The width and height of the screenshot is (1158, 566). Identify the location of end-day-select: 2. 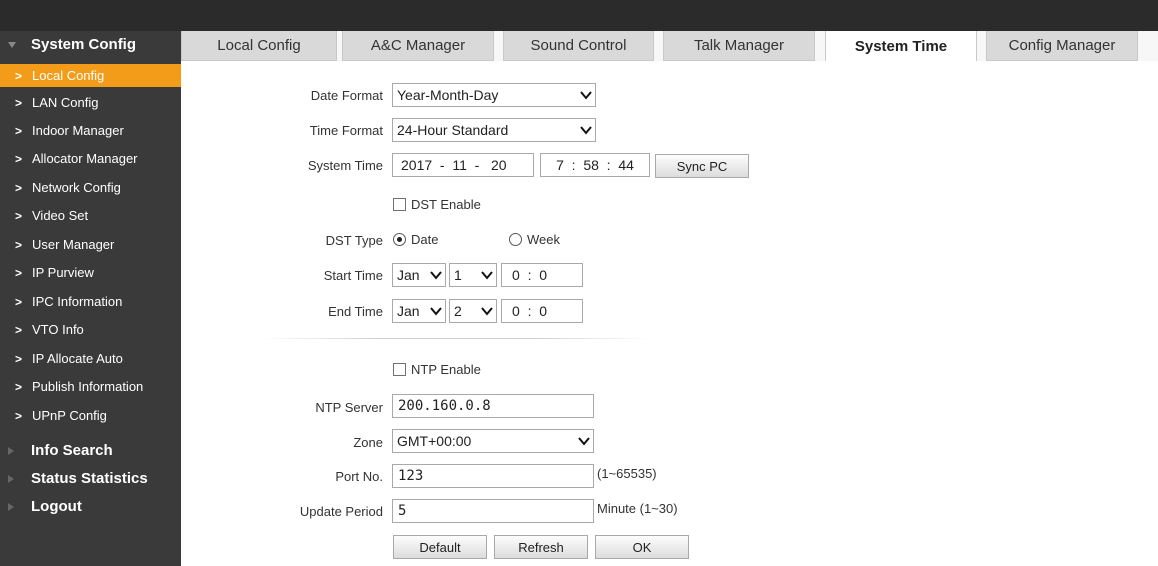
(473, 311).